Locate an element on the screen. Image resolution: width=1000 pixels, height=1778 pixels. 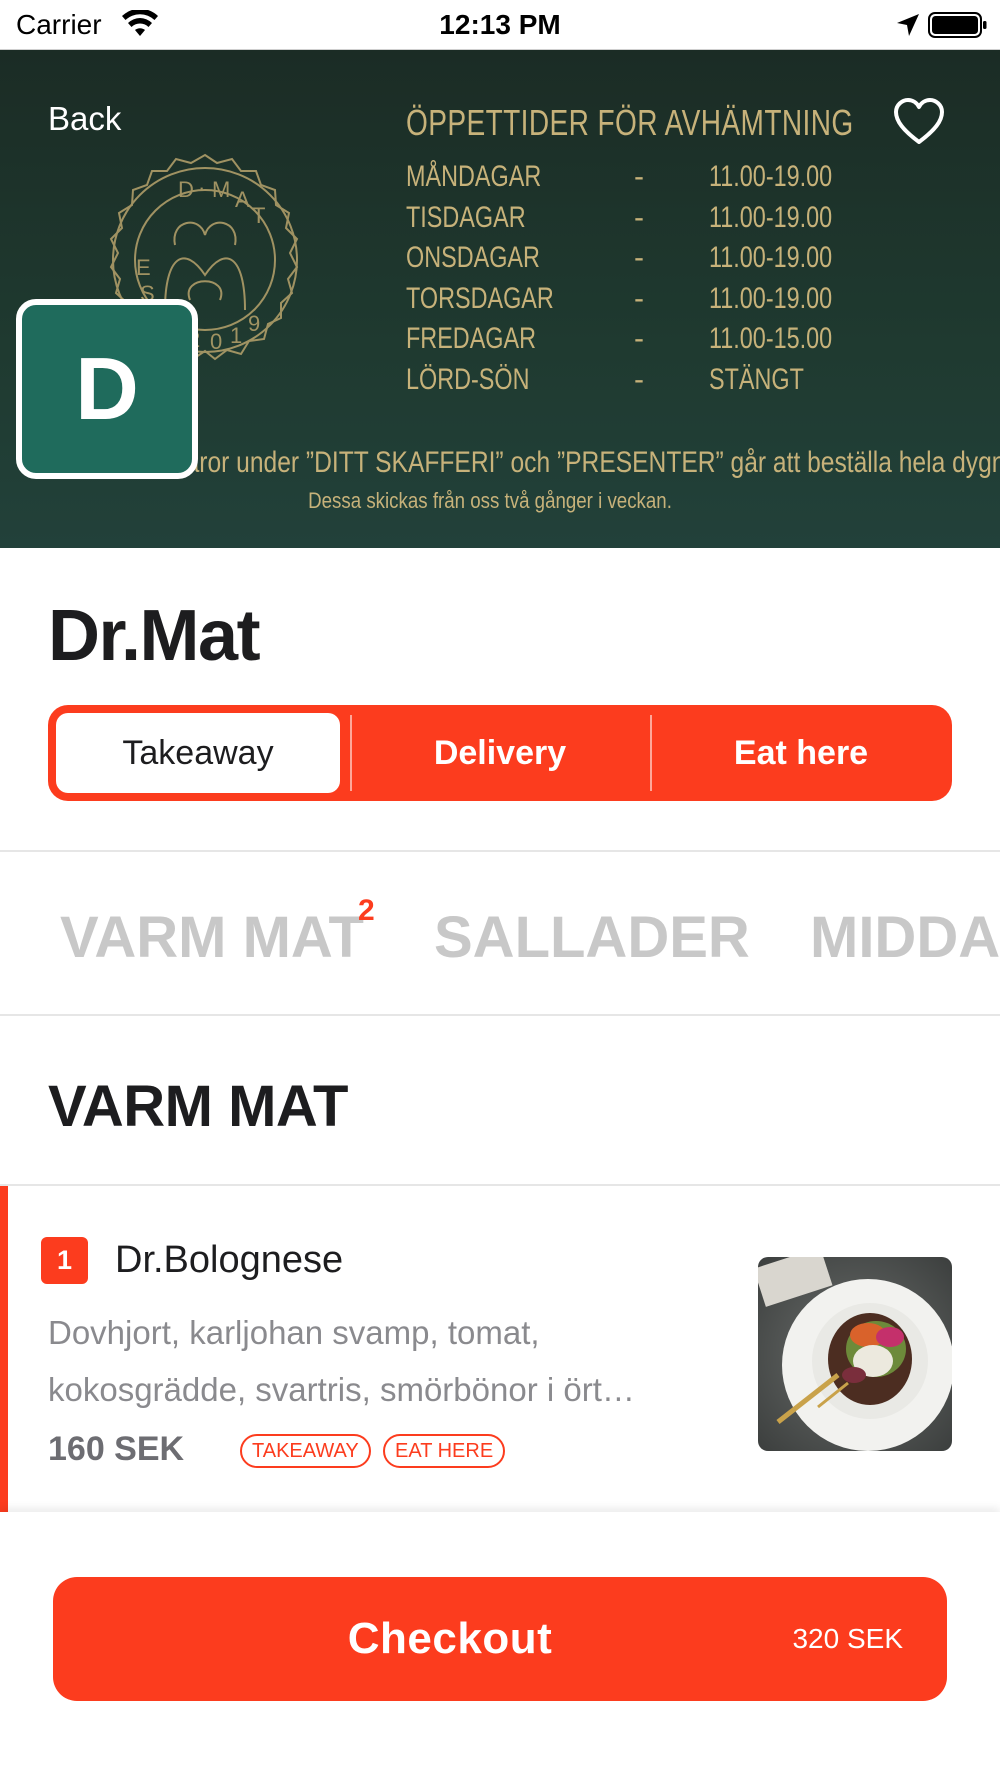
back-button: Back is located at coordinates (84, 119).